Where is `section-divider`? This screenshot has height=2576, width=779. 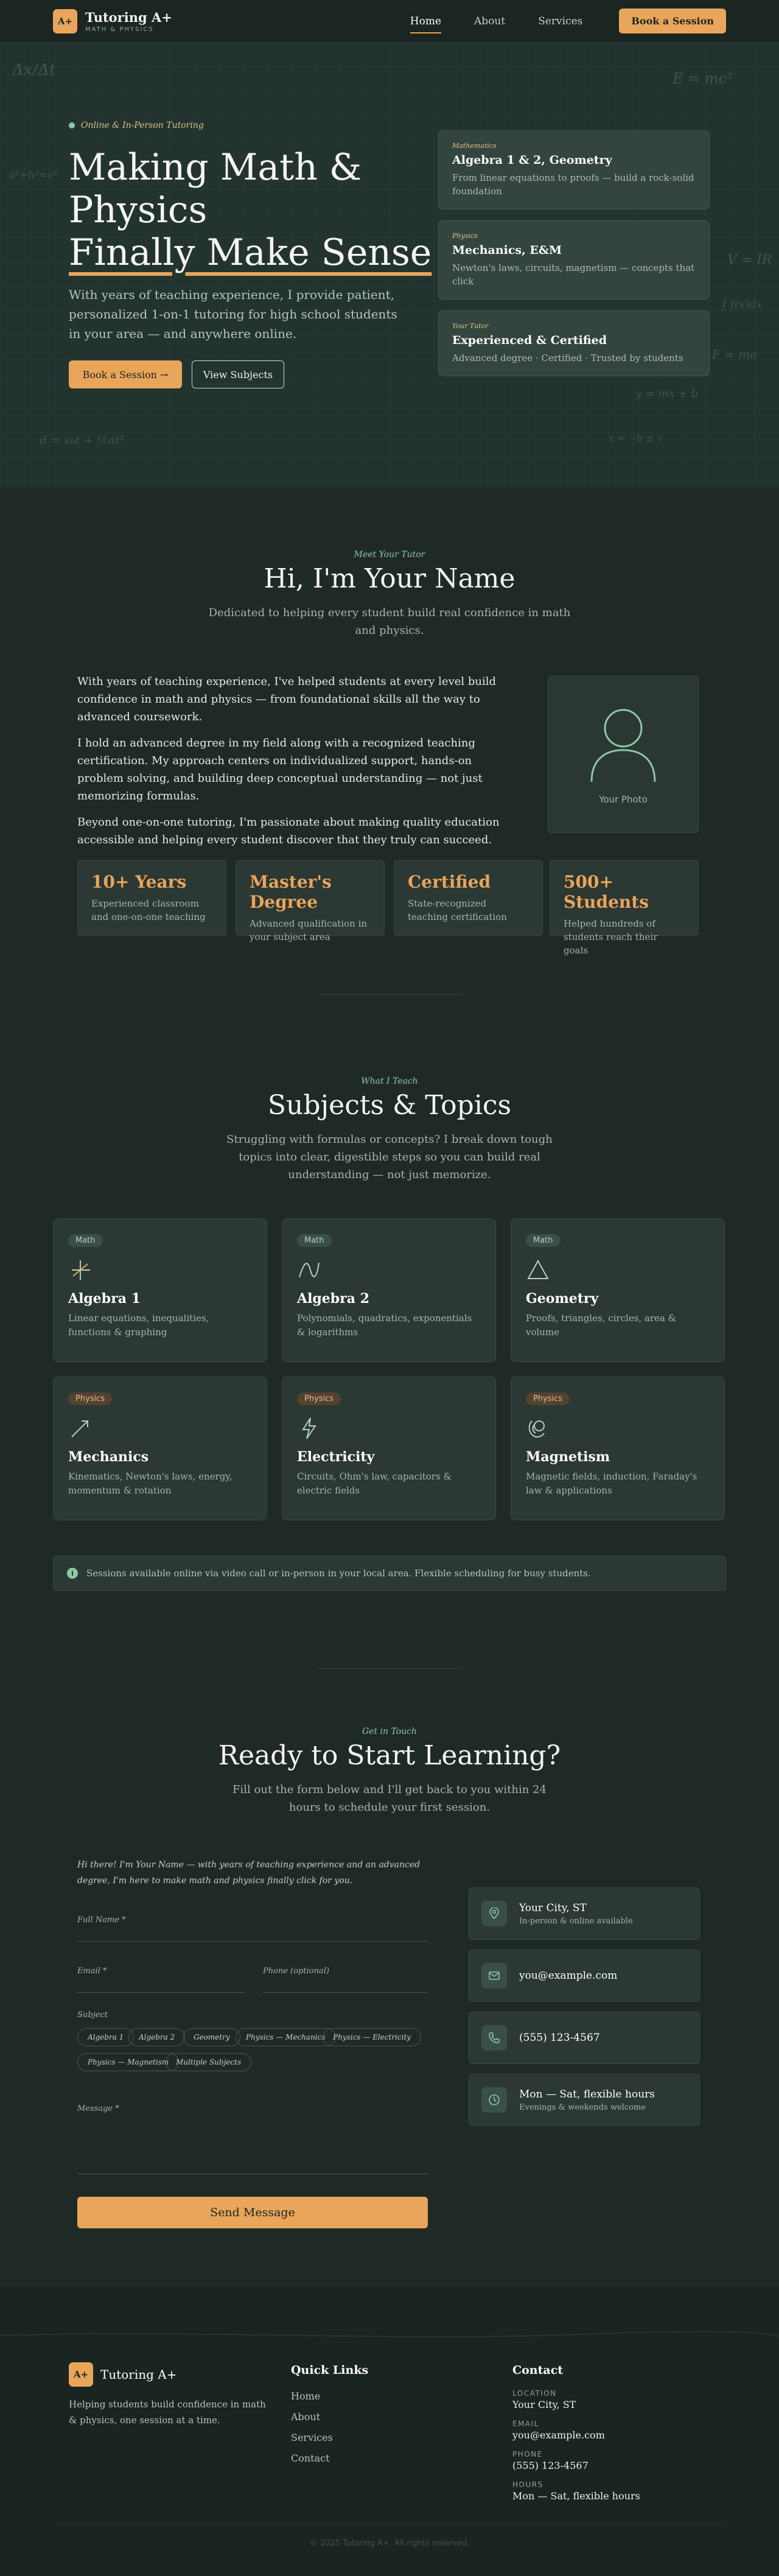
section-divider is located at coordinates (389, 994).